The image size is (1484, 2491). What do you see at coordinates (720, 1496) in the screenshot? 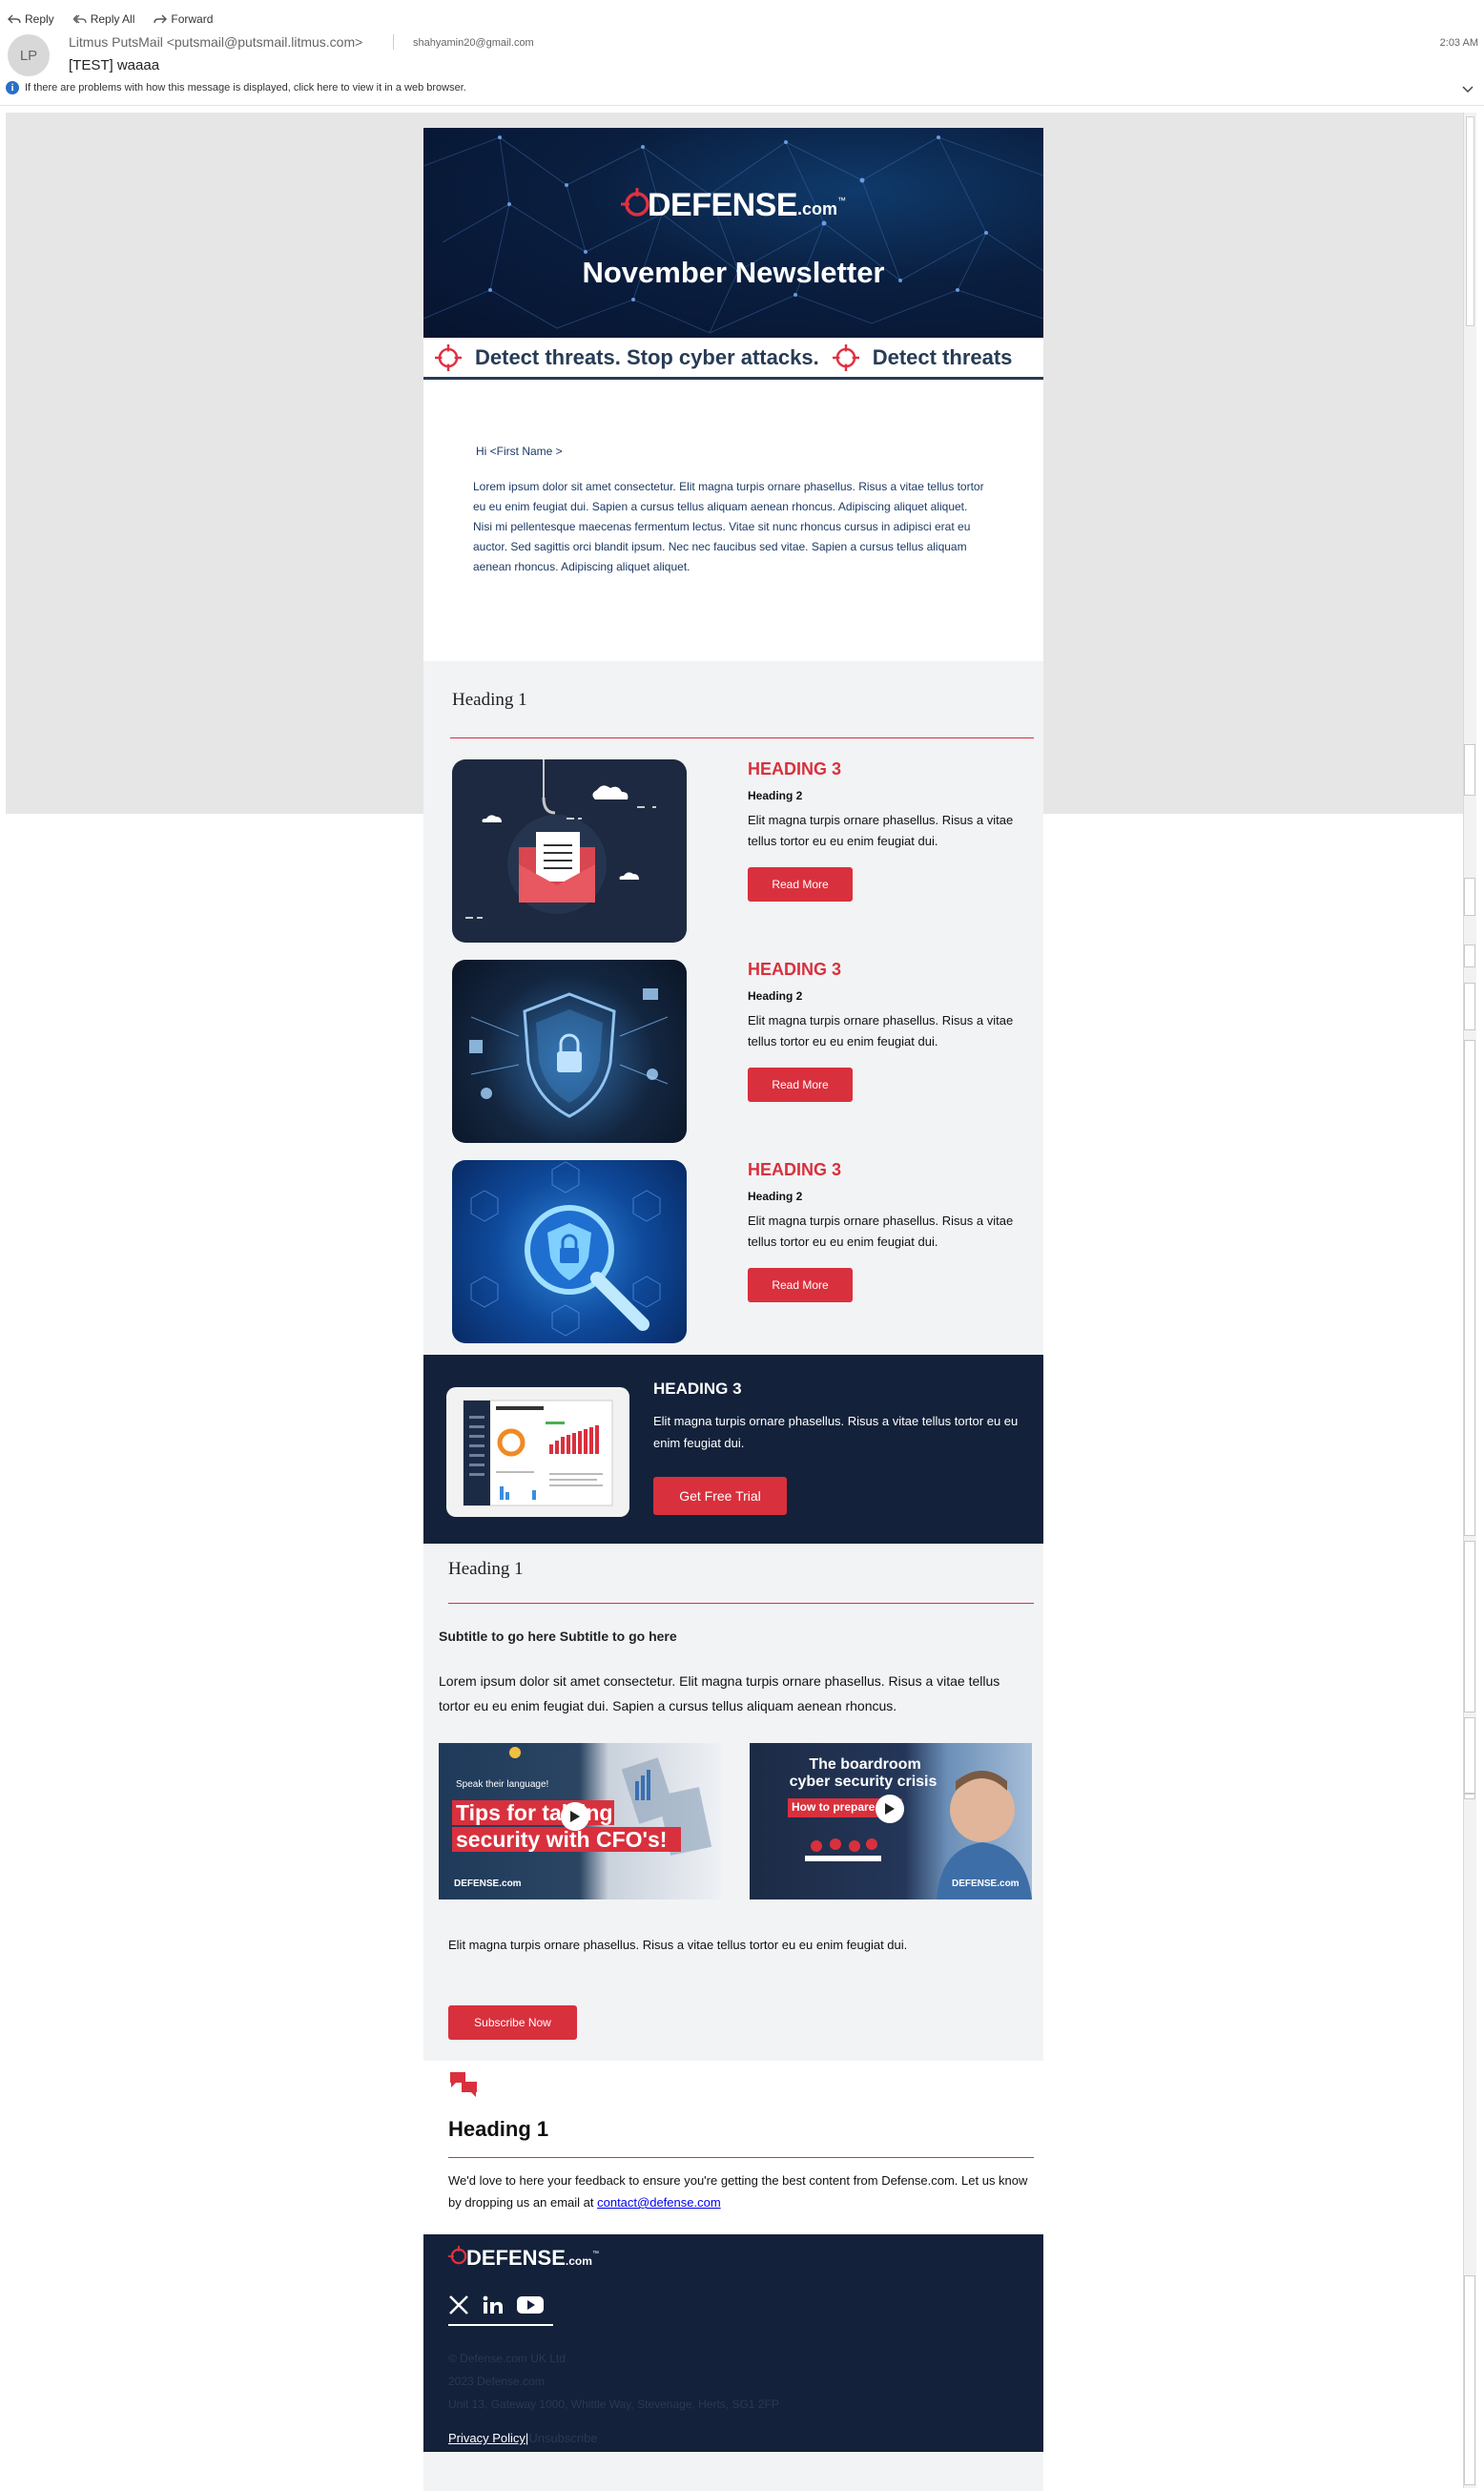
I see `get-free-trial-button: Get Free Trial` at bounding box center [720, 1496].